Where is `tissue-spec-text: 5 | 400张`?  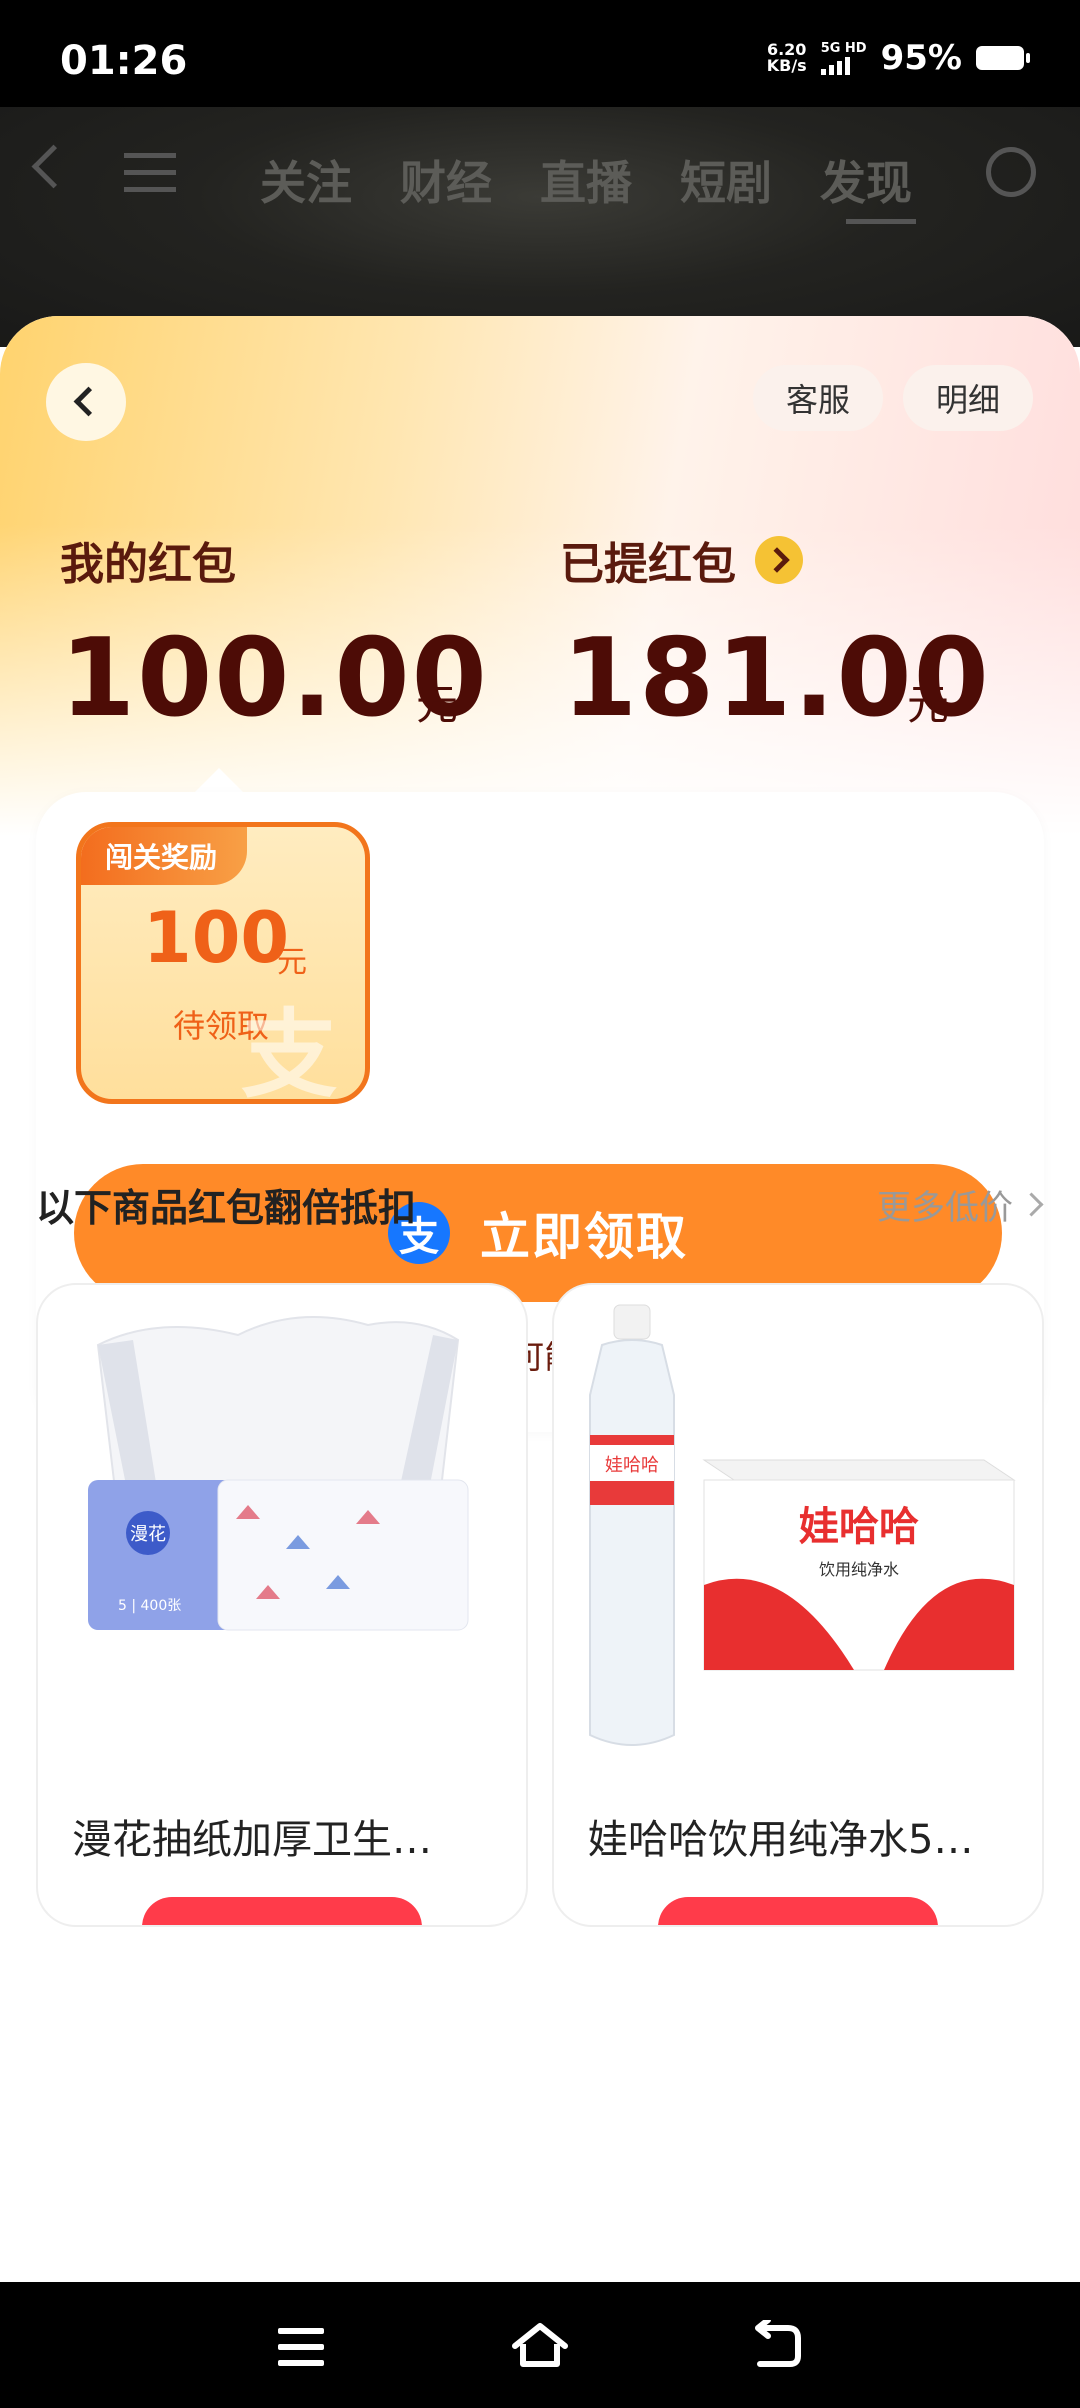 tissue-spec-text: 5 | 400张 is located at coordinates (149, 1606).